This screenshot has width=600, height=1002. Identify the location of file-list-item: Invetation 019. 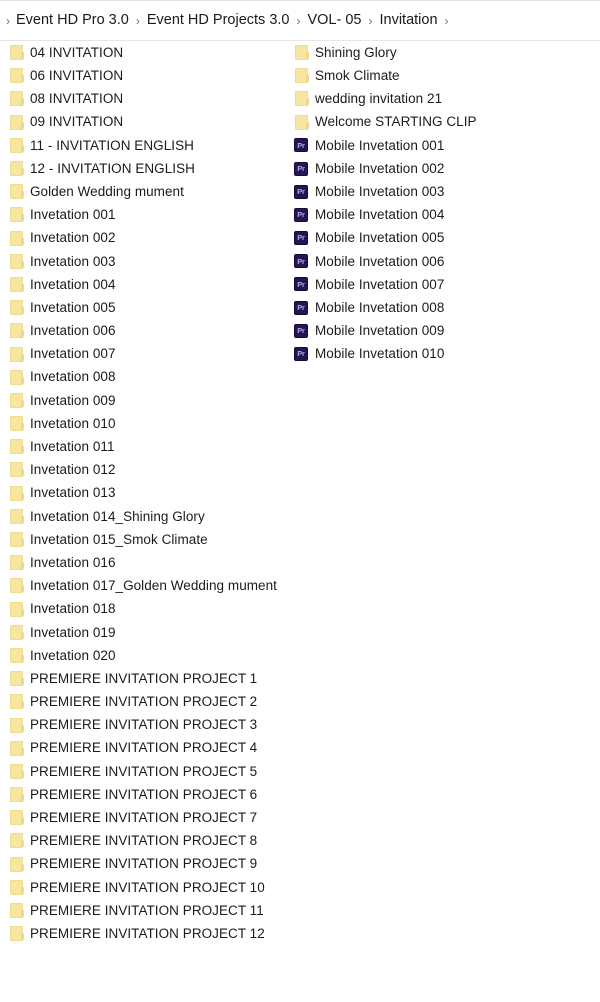
(150, 632).